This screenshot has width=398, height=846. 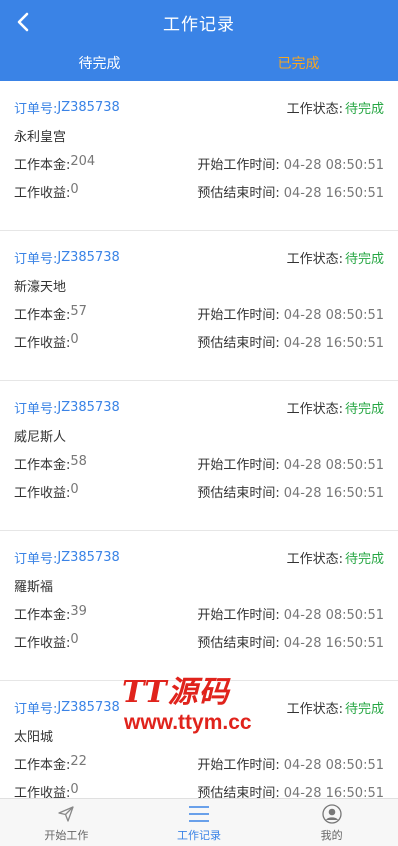 I want to click on back-button, so click(x=23, y=22).